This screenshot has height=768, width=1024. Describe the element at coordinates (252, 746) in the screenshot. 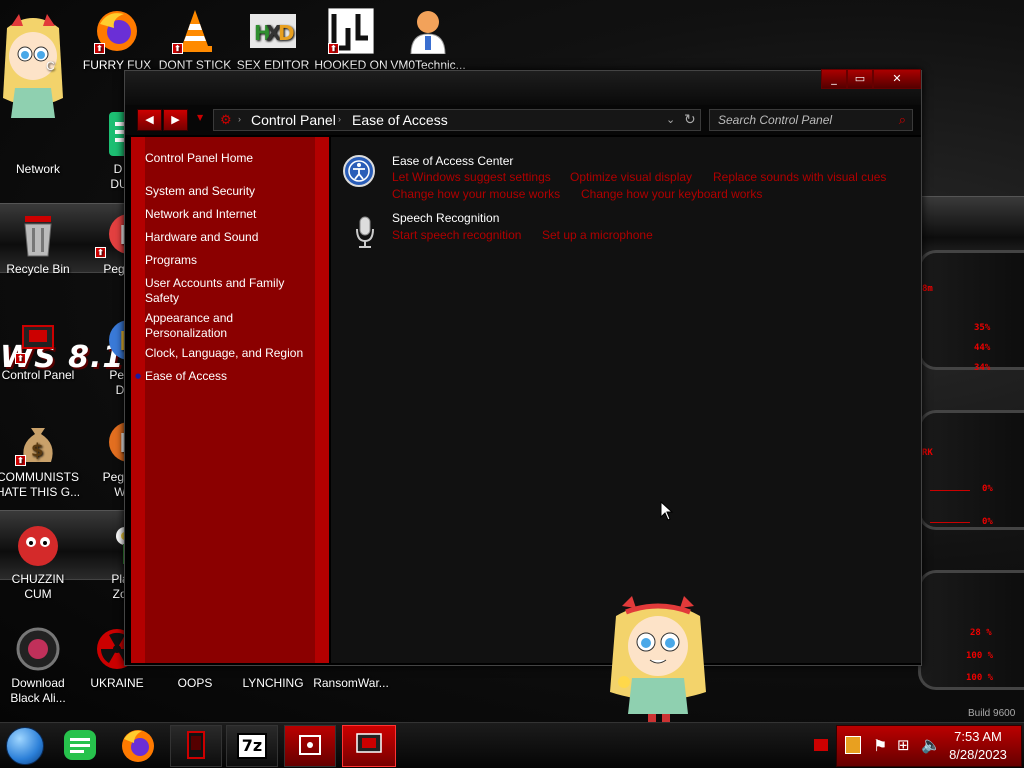

I see `taskbar-7zip: 7z` at that location.